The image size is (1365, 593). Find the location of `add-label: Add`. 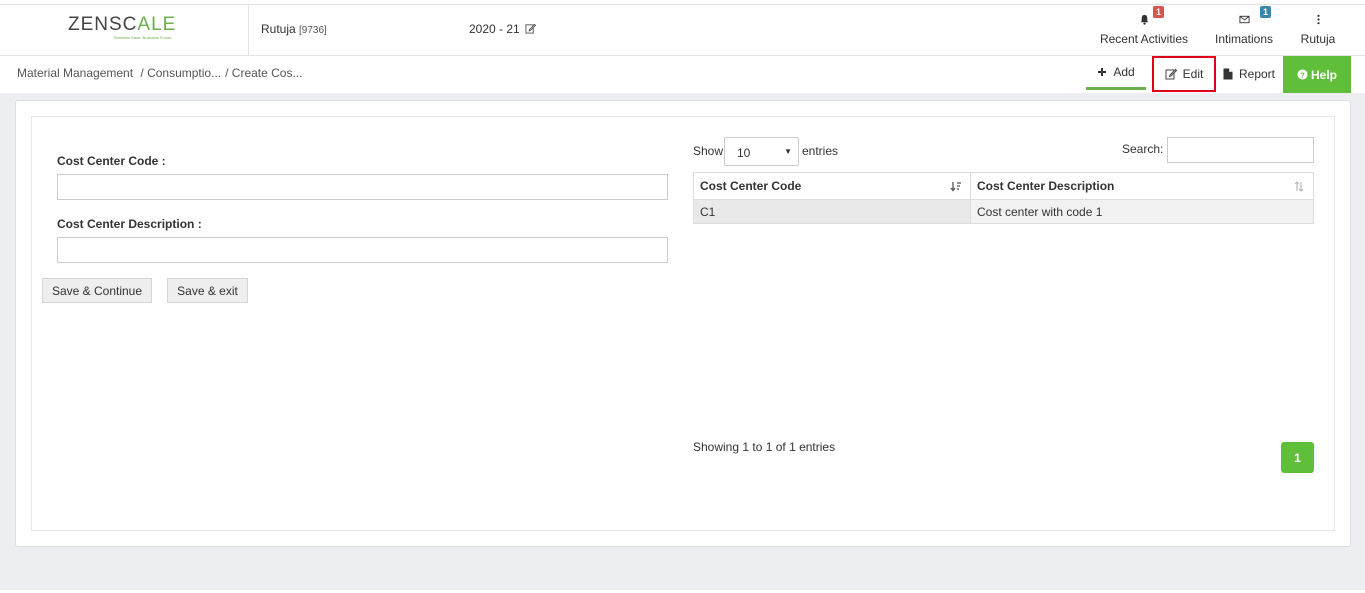

add-label: Add is located at coordinates (1124, 71).